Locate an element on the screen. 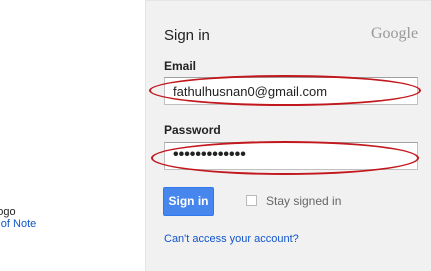 The width and height of the screenshot is (431, 271). page-title: Sign in is located at coordinates (187, 35).